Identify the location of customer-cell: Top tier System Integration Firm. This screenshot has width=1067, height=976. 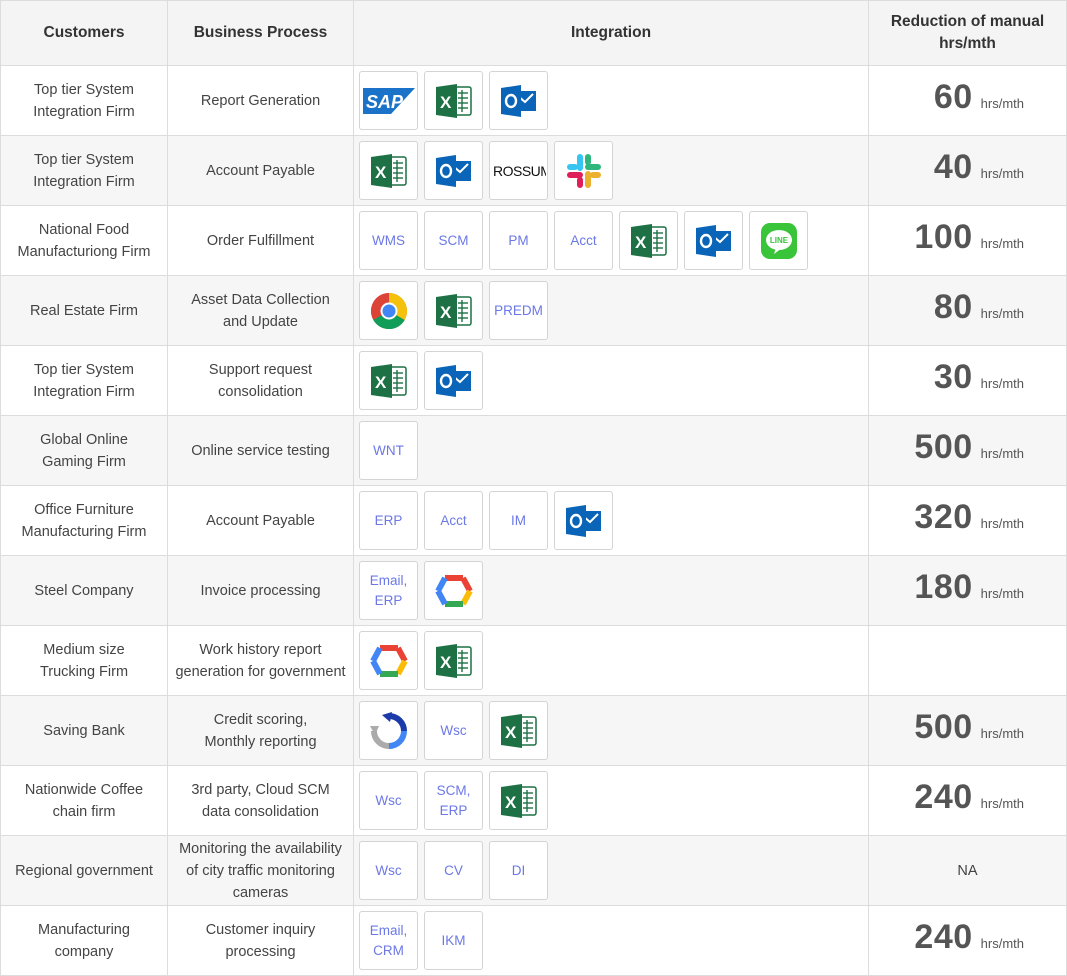
(84, 170).